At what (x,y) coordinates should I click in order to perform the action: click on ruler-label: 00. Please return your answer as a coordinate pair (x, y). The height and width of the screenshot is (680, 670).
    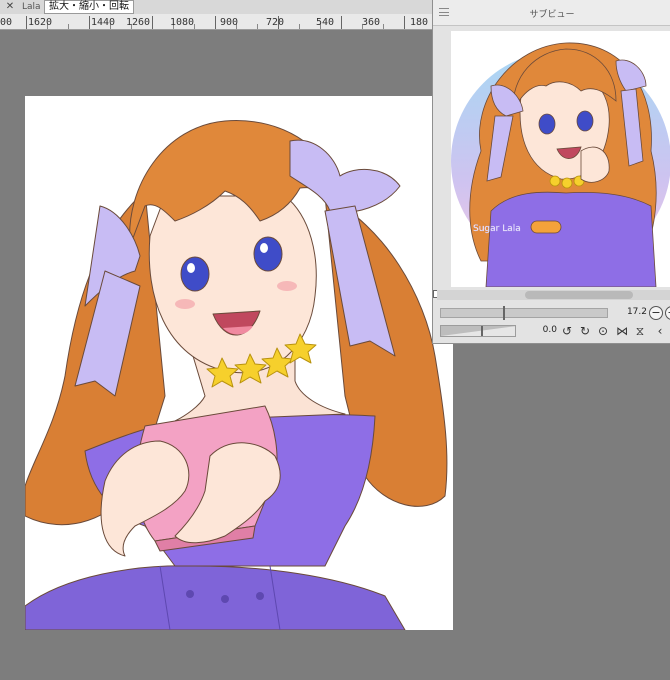
    Looking at the image, I should click on (6, 22).